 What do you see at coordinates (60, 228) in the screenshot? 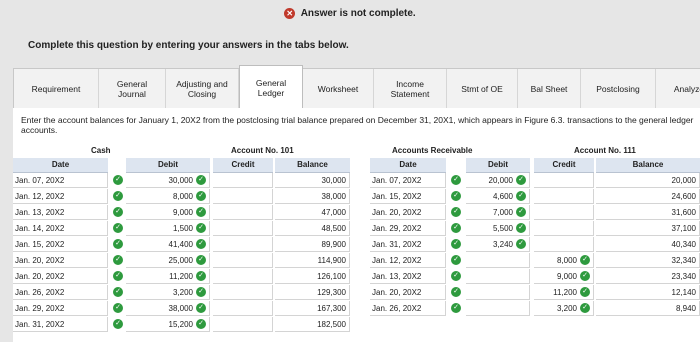
I see `date-cell: Jan. 14, 20X2` at bounding box center [60, 228].